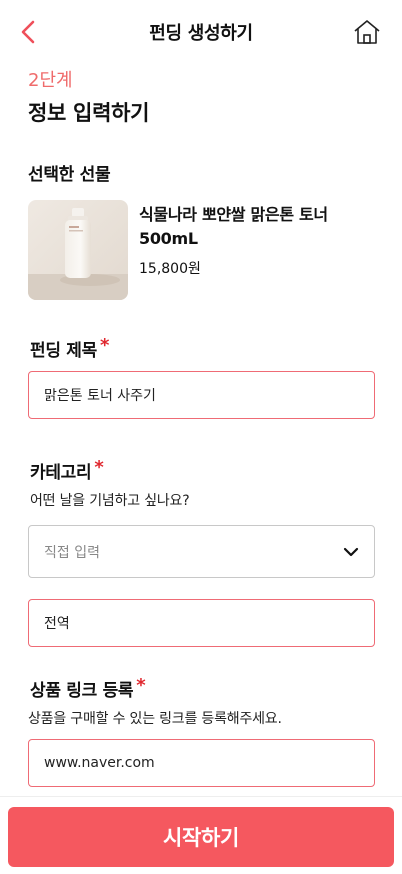 The image size is (402, 874). I want to click on product-link-label: 상품 링크 등록 *, so click(88, 688).